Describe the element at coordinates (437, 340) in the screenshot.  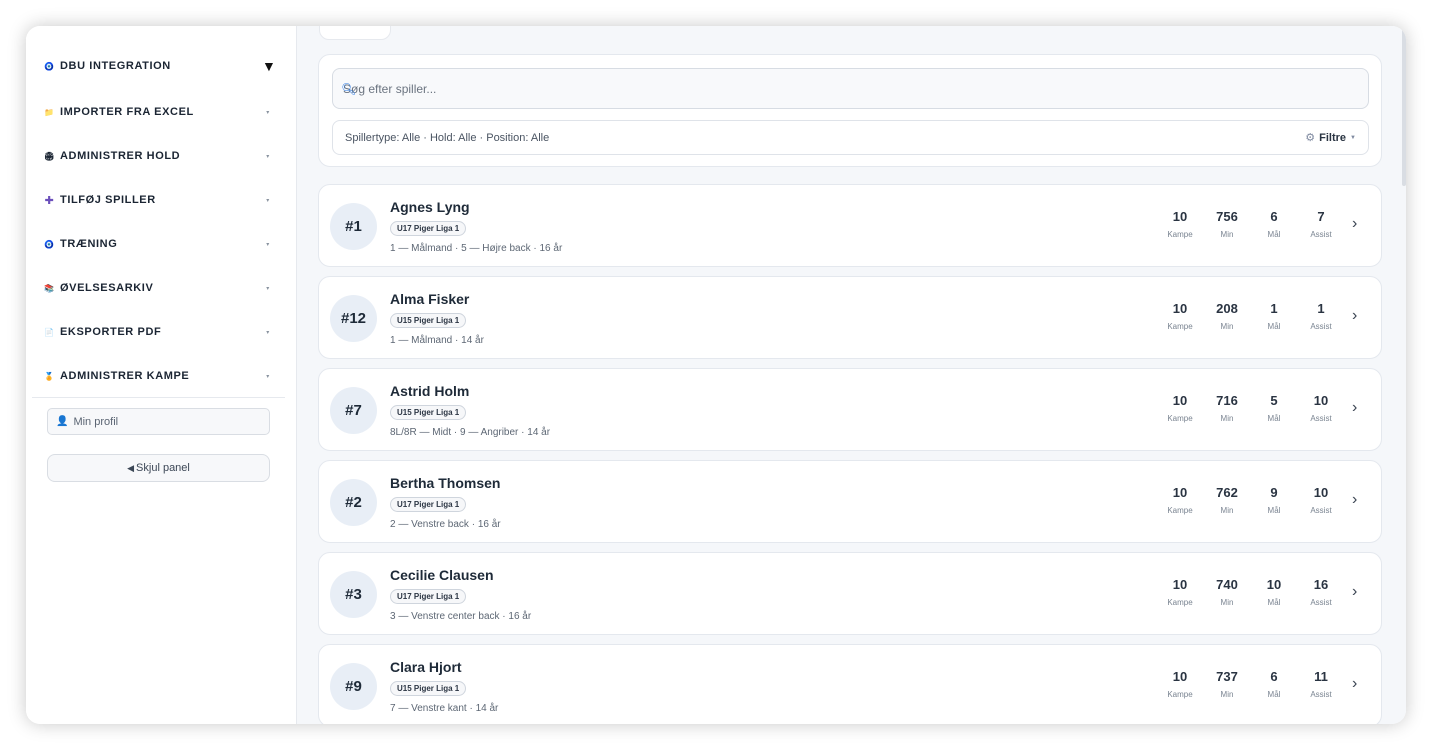
I see `player-positions: 1 — Målmand · 14 år` at that location.